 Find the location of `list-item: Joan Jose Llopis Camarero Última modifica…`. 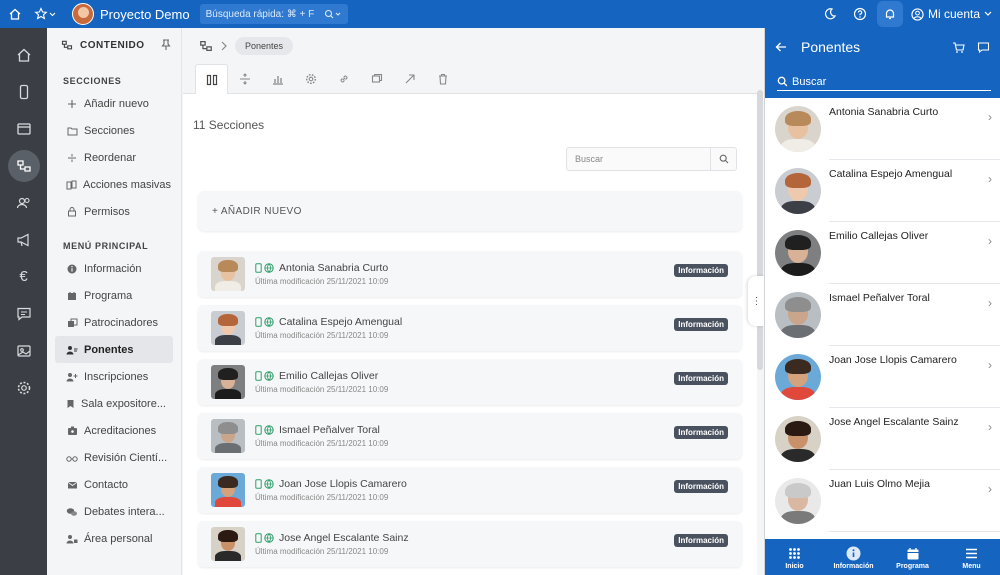

list-item: Joan Jose Llopis Camarero Última modifica… is located at coordinates (470, 490).